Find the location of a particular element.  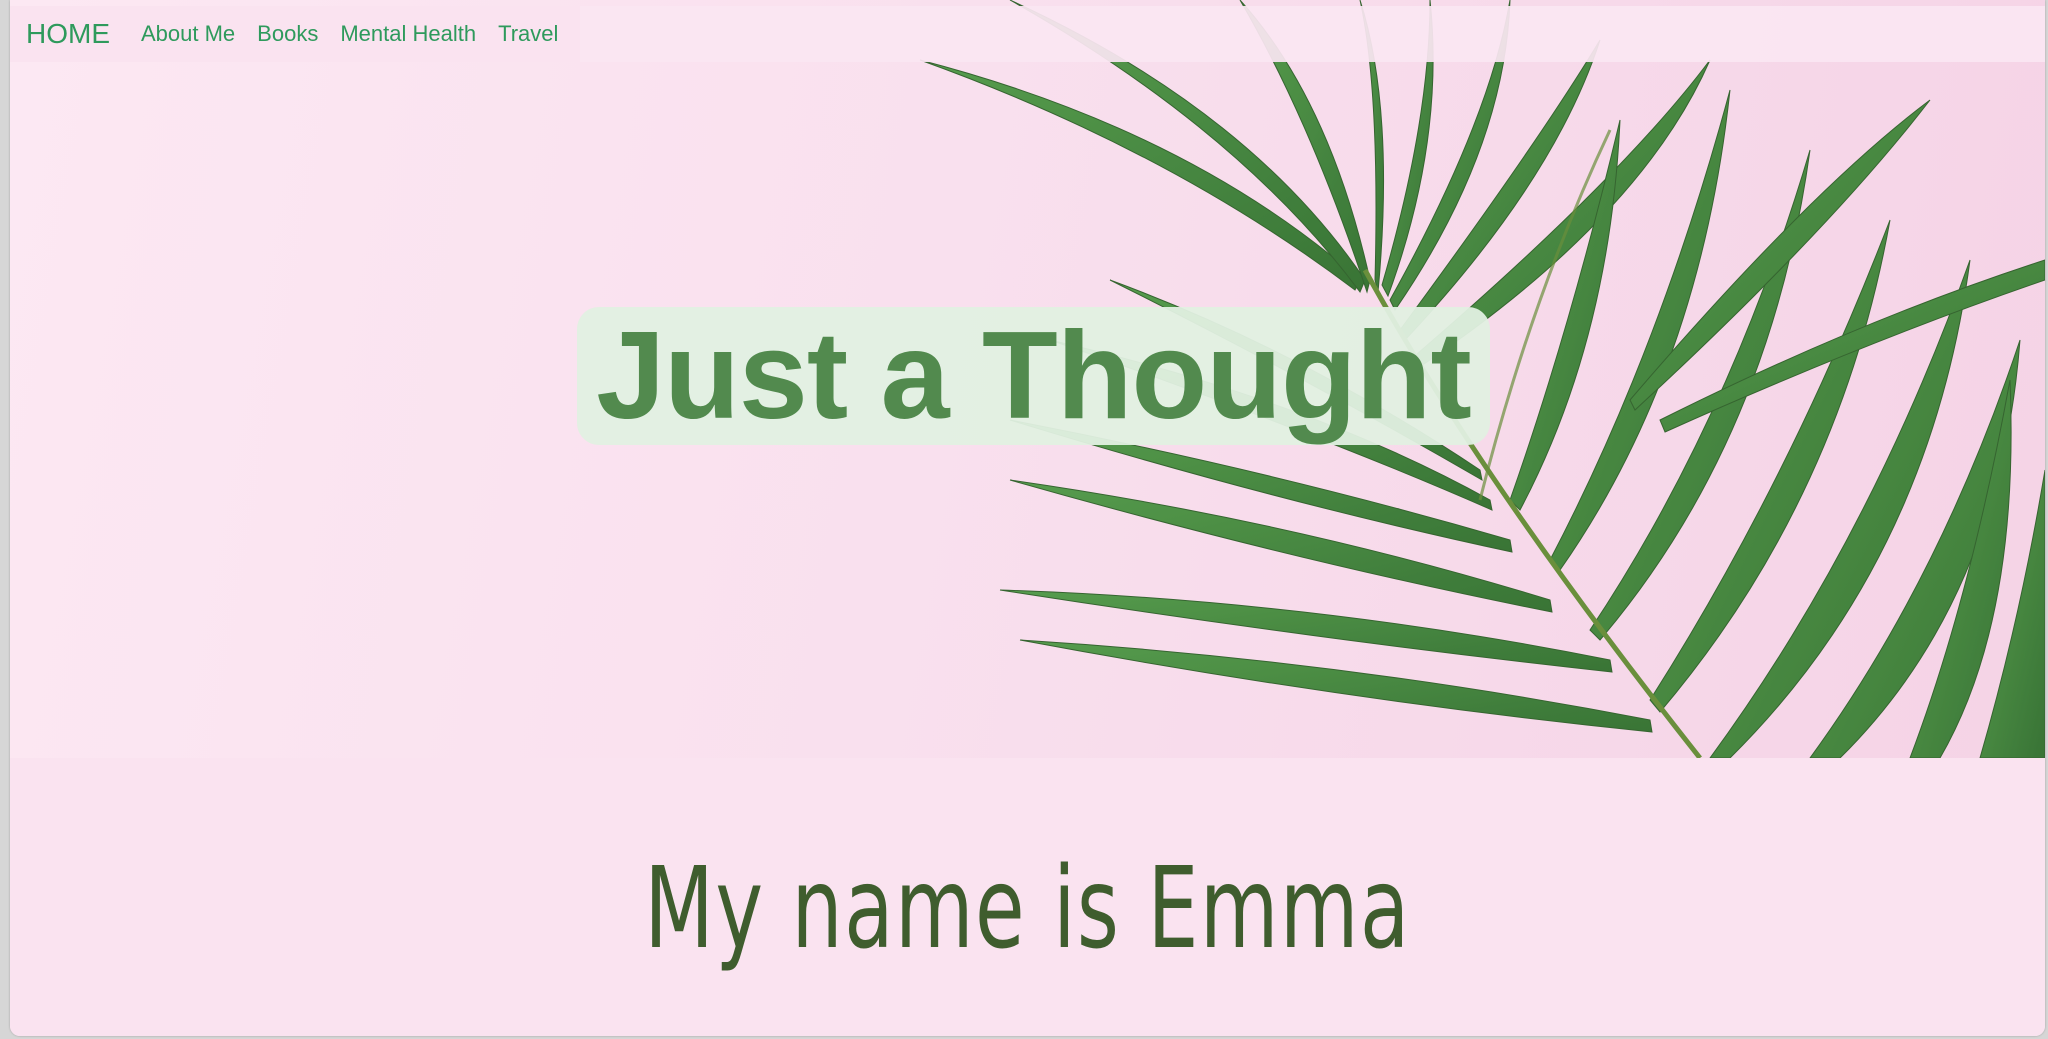

intro-heading: My name is Emma is located at coordinates (1027, 909).